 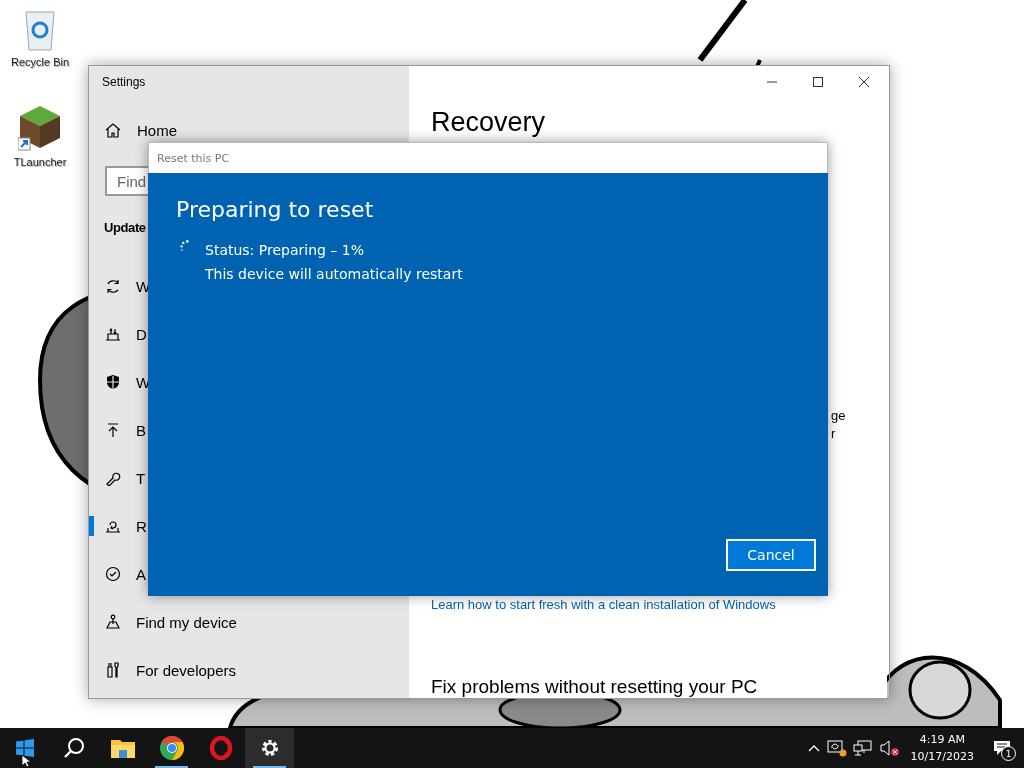 What do you see at coordinates (942, 748) in the screenshot?
I see `clock: 4:19 AM 10/17/2023` at bounding box center [942, 748].